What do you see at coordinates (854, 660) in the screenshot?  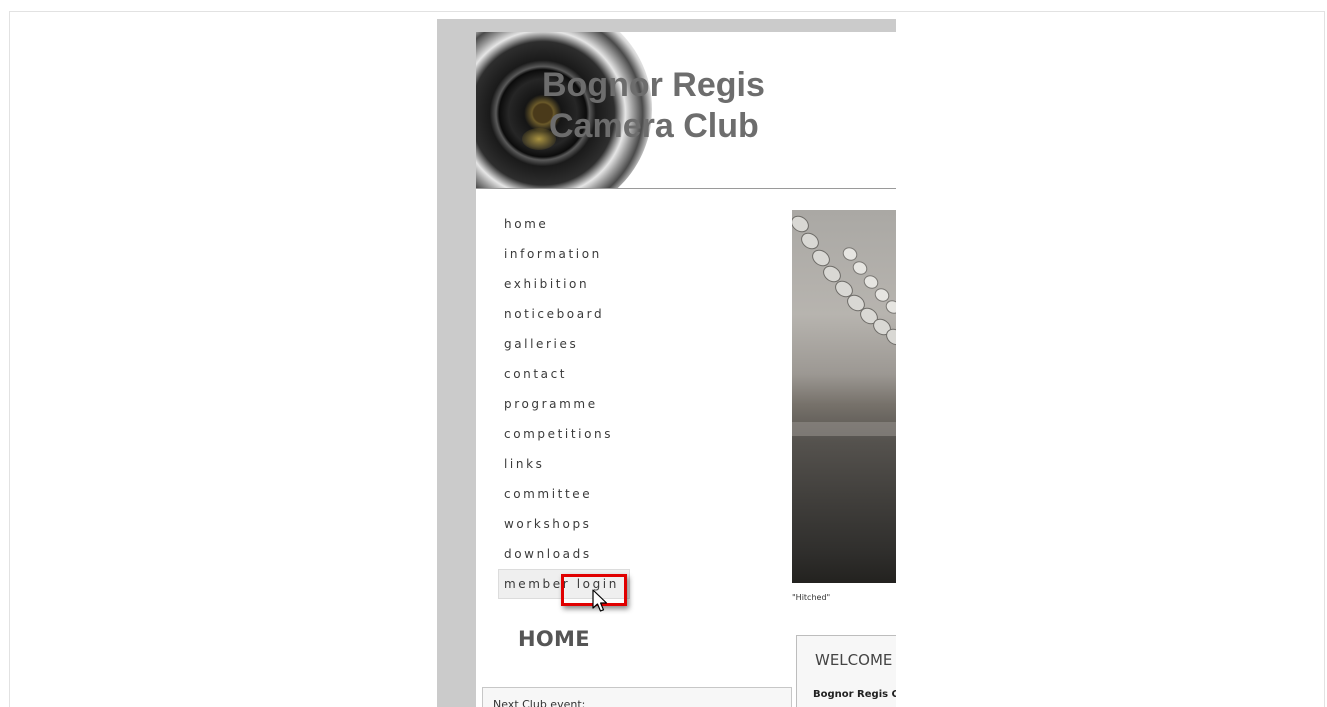 I see `welcome-title: WELCOME` at bounding box center [854, 660].